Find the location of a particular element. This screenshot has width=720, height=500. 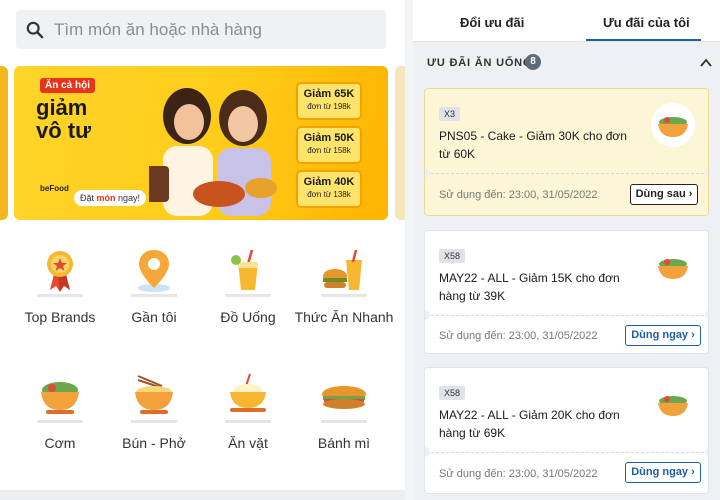

banner-coupon: Giảm 65K đơn từ 198k is located at coordinates (329, 101).